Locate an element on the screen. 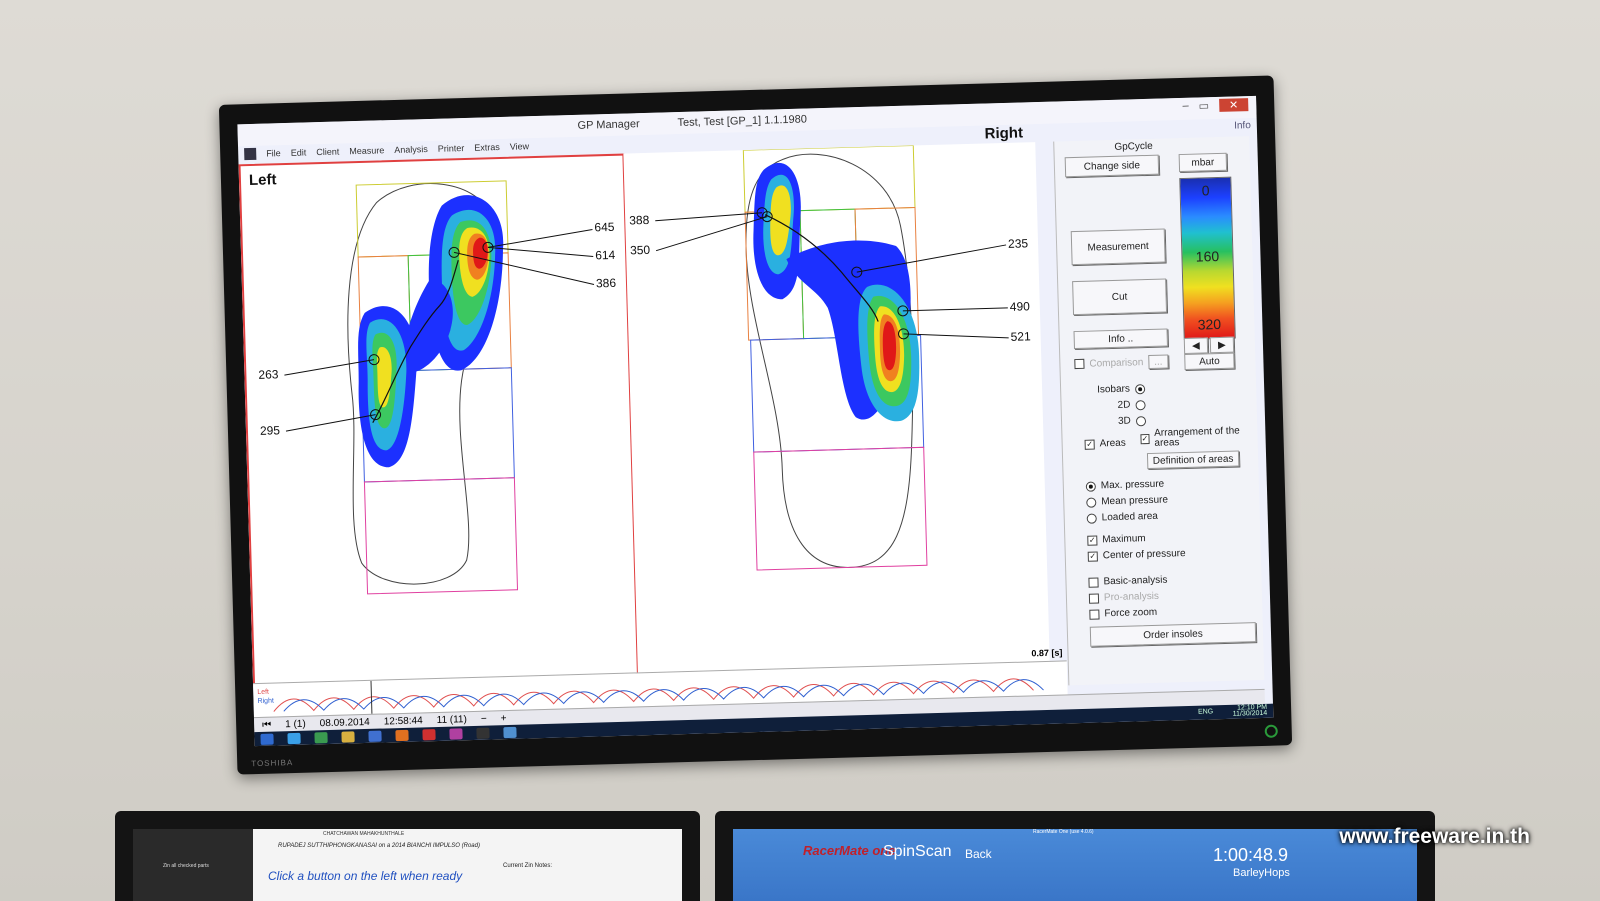  3d-radio is located at coordinates (1140, 420).